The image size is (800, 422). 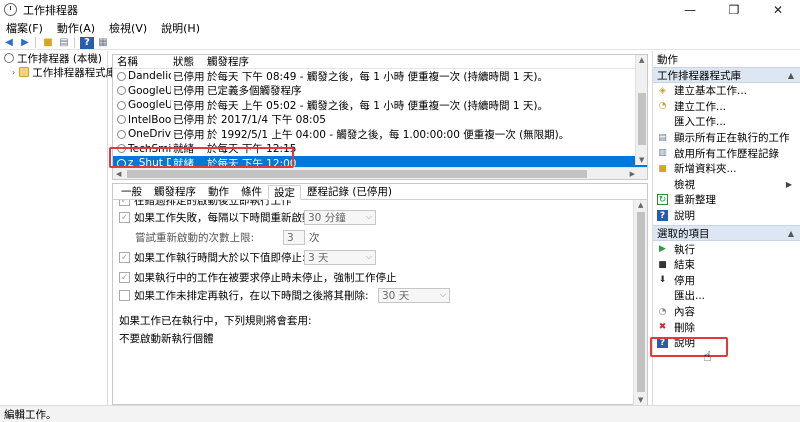 What do you see at coordinates (58, 228) in the screenshot?
I see `navigation-tree: 工作排程器 (本機) › 工作排程器程式庫` at bounding box center [58, 228].